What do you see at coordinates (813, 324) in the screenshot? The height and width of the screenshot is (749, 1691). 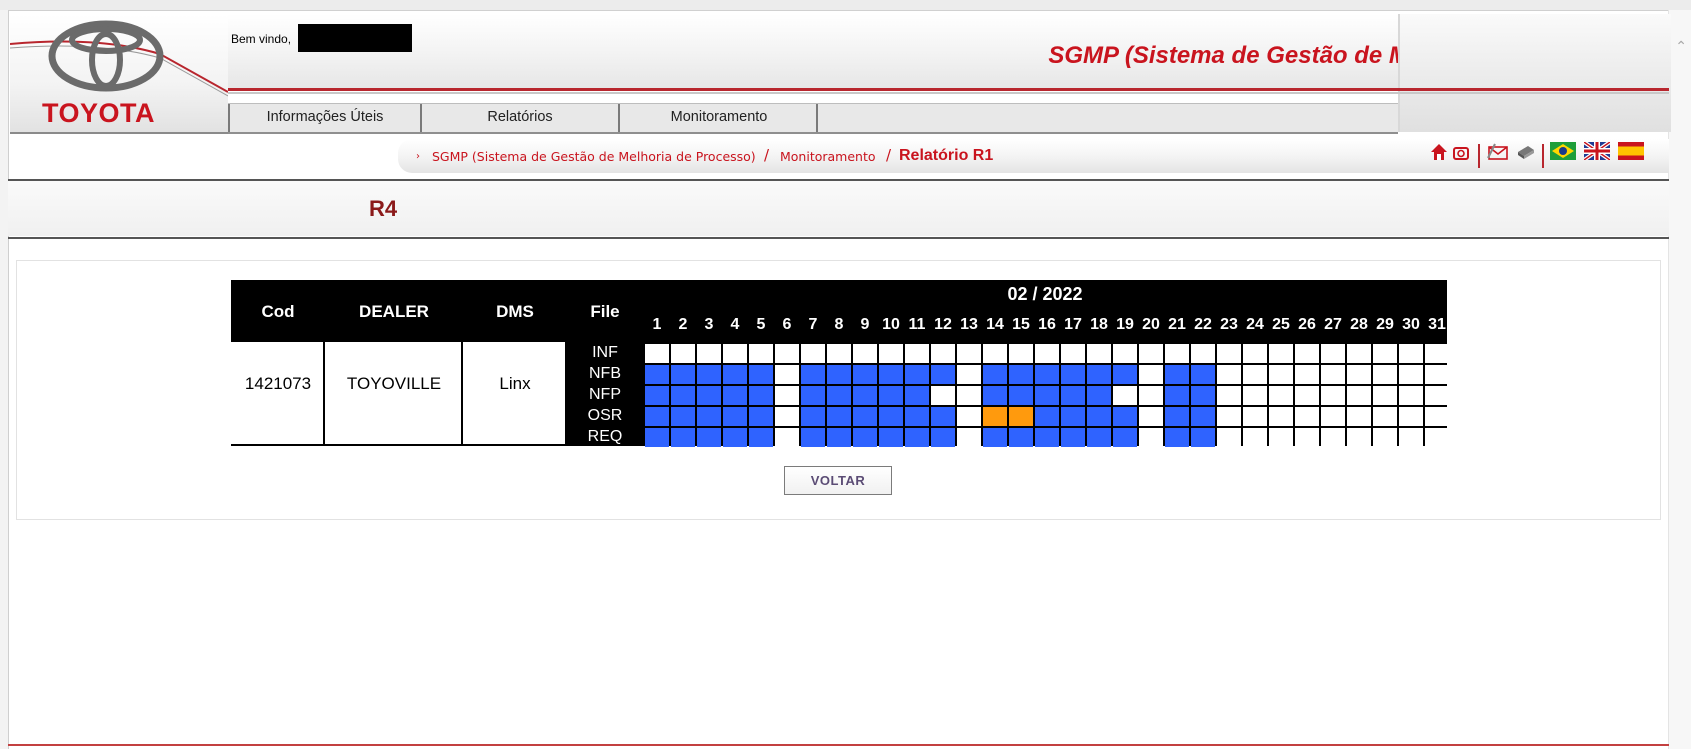 I see `day-label: 7` at bounding box center [813, 324].